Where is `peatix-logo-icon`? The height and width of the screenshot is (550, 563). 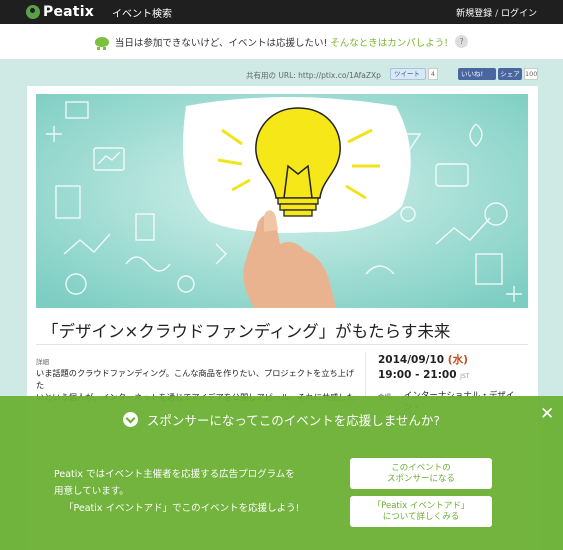 peatix-logo-icon is located at coordinates (33, 12).